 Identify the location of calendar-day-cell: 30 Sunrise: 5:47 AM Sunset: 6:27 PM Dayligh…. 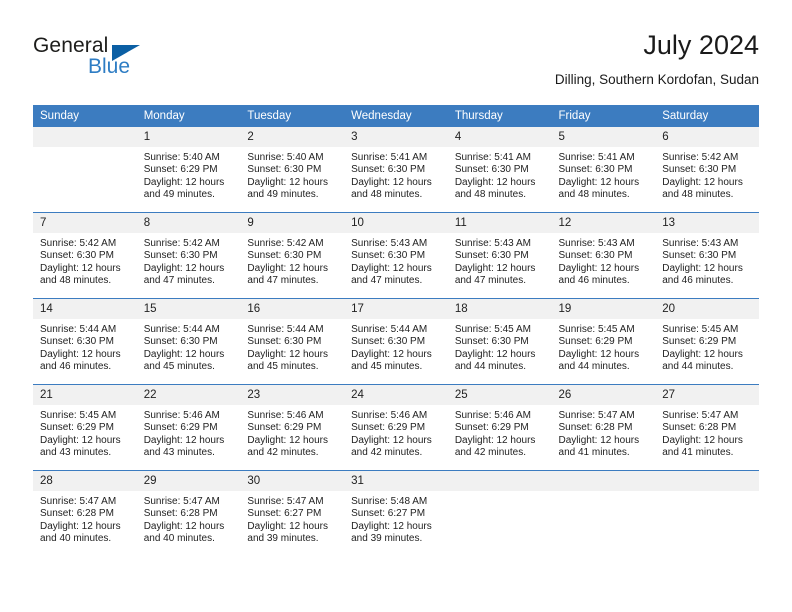
(292, 513).